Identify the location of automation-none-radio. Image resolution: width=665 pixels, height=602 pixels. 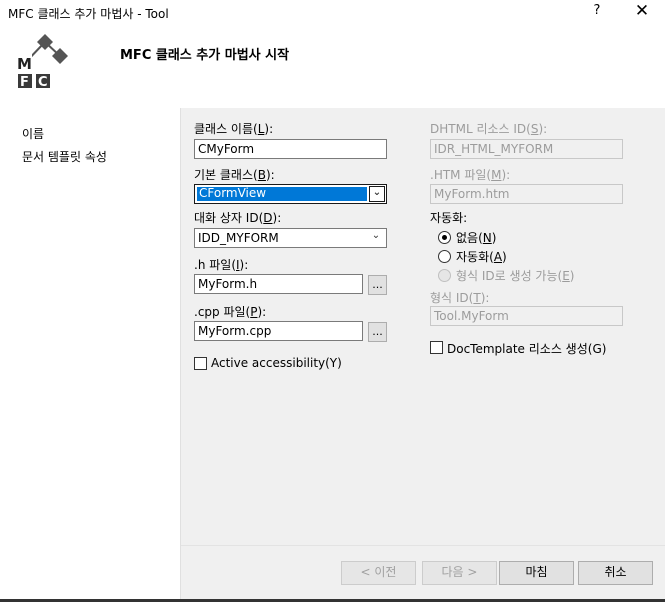
(444, 237).